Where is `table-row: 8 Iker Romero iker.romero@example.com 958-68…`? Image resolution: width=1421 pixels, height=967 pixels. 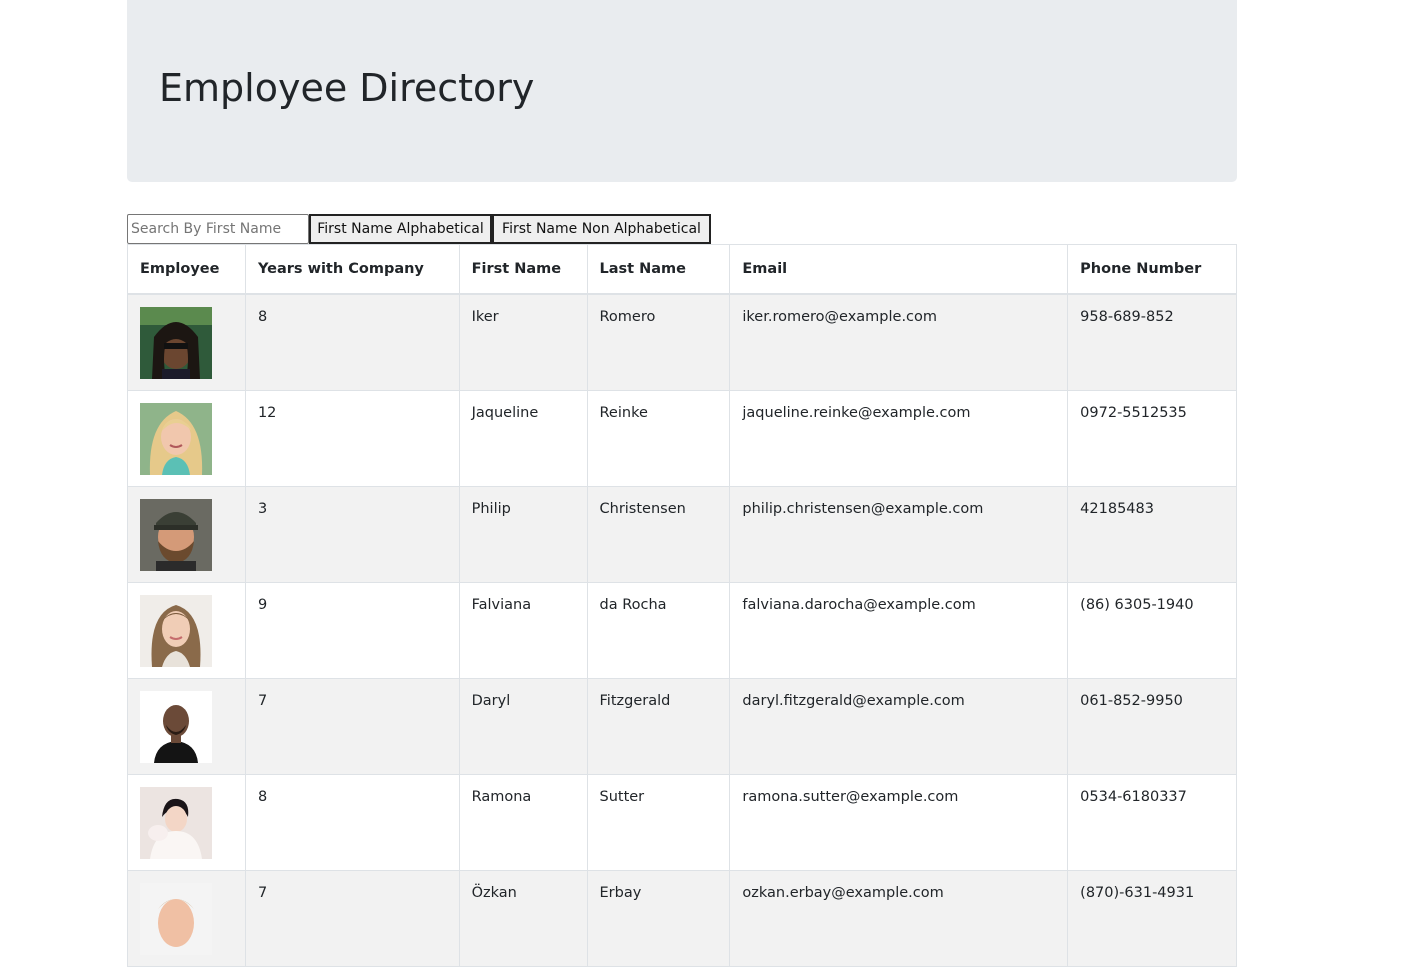
table-row: 8 Iker Romero iker.romero@example.com 958-68… is located at coordinates (682, 342).